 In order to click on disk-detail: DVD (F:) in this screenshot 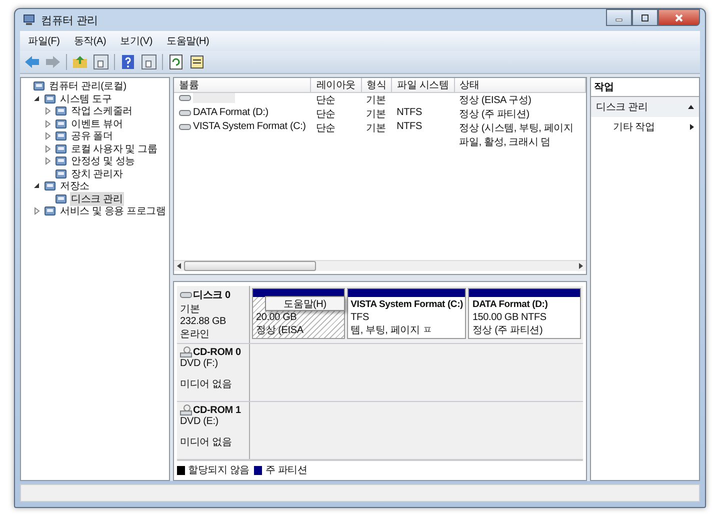, I will do `click(199, 363)`.